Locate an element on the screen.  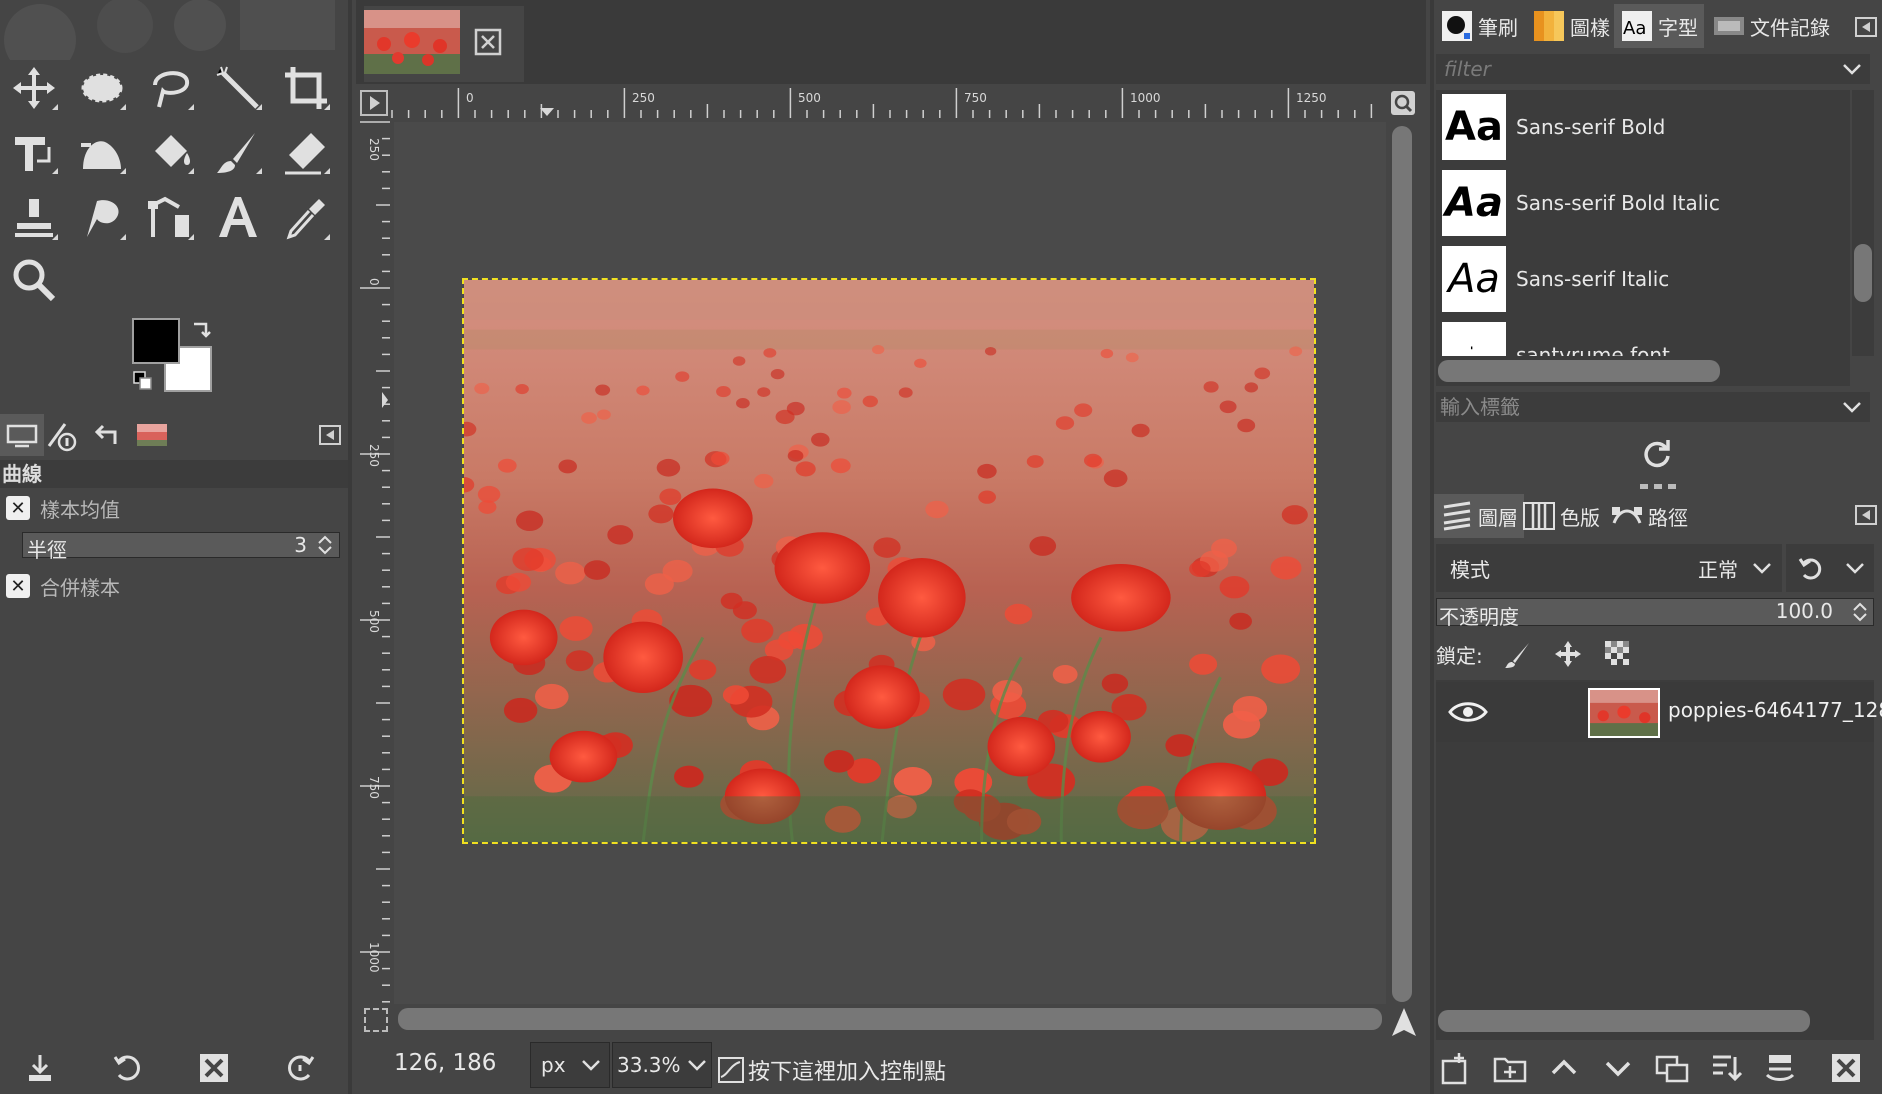
layer-thumbnail is located at coordinates (1624, 713).